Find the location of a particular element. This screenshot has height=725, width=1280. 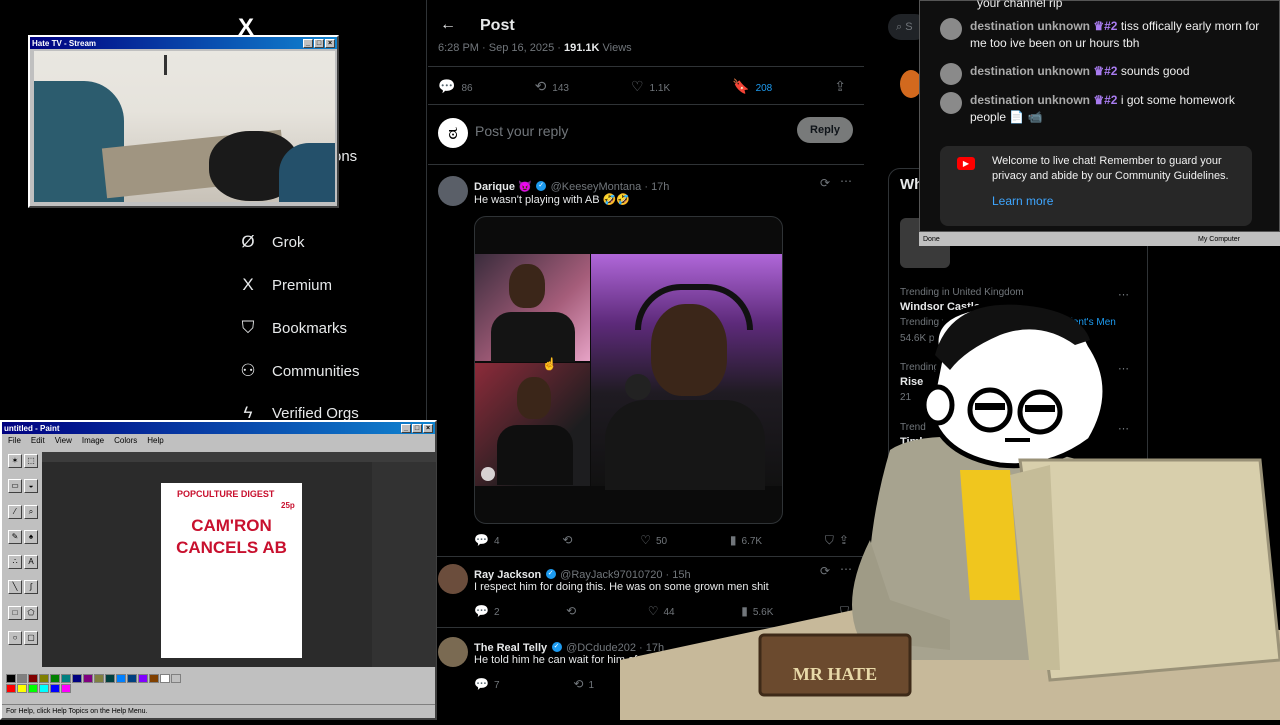

like-count: 1.1K is located at coordinates (660, 88).